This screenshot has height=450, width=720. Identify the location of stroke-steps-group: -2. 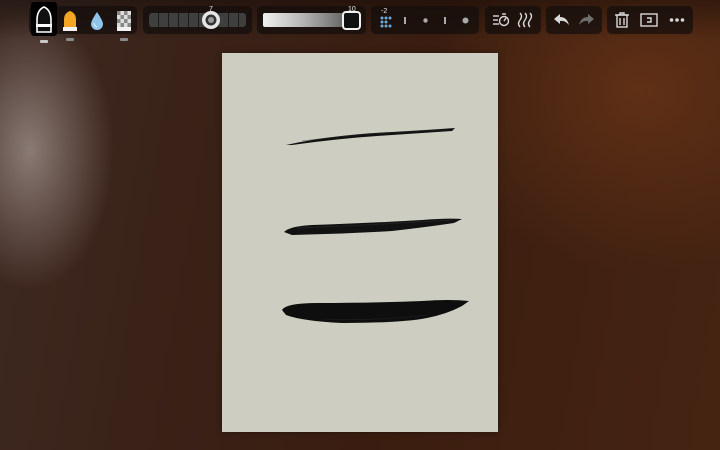
(425, 20).